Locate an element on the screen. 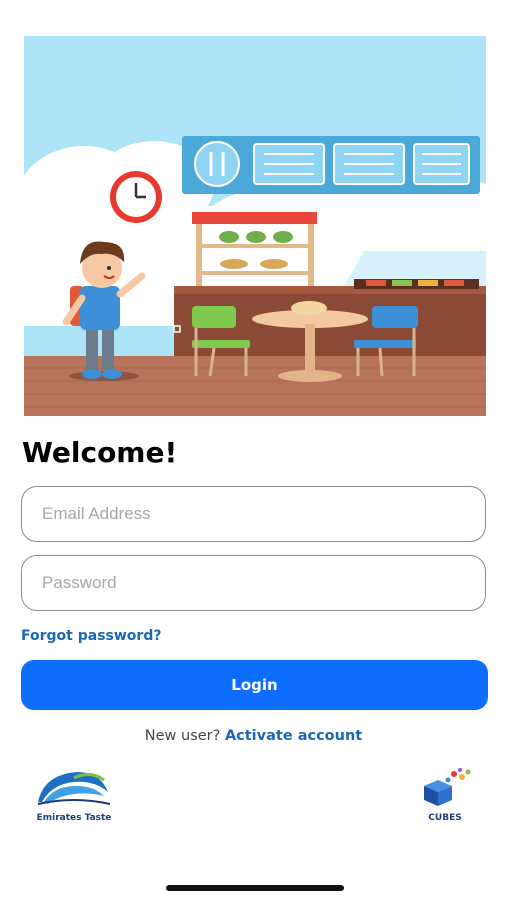  password-field-container is located at coordinates (253, 583).